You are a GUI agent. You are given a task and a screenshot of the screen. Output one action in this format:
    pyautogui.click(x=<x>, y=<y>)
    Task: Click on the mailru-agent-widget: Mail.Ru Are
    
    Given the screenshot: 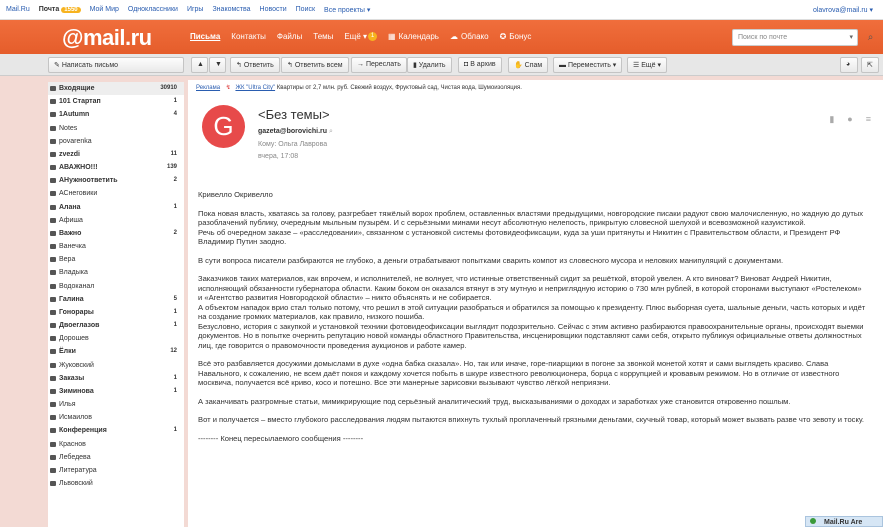 What is the action you would take?
    pyautogui.click(x=844, y=521)
    